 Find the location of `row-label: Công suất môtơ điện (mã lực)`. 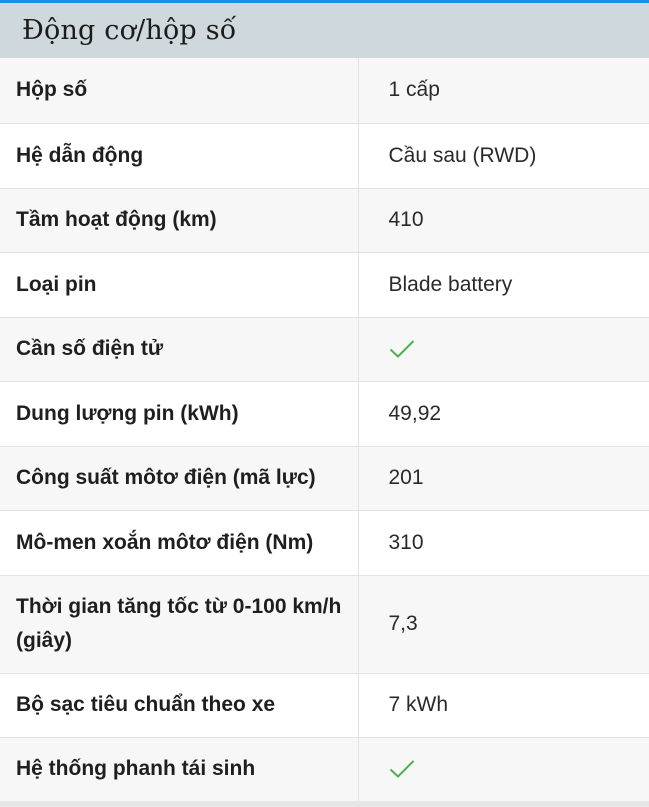

row-label: Công suất môtơ điện (mã lực) is located at coordinates (179, 478).